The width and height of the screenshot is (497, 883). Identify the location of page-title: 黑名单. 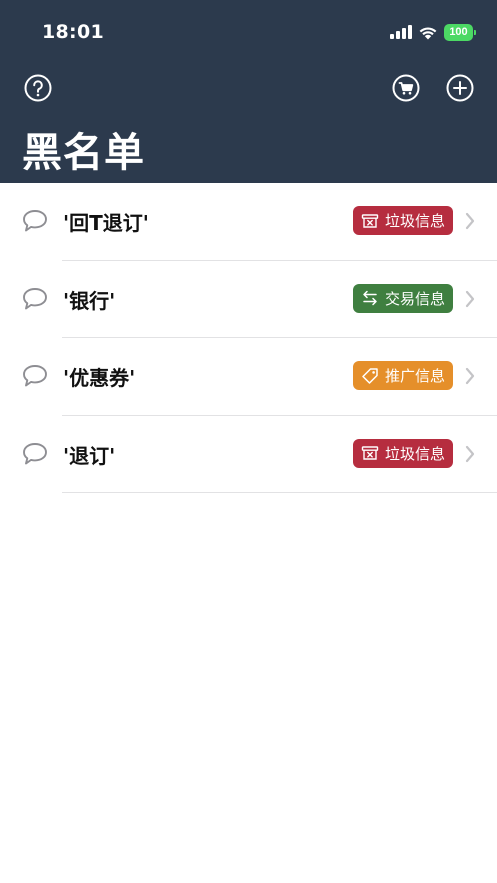
(83, 153).